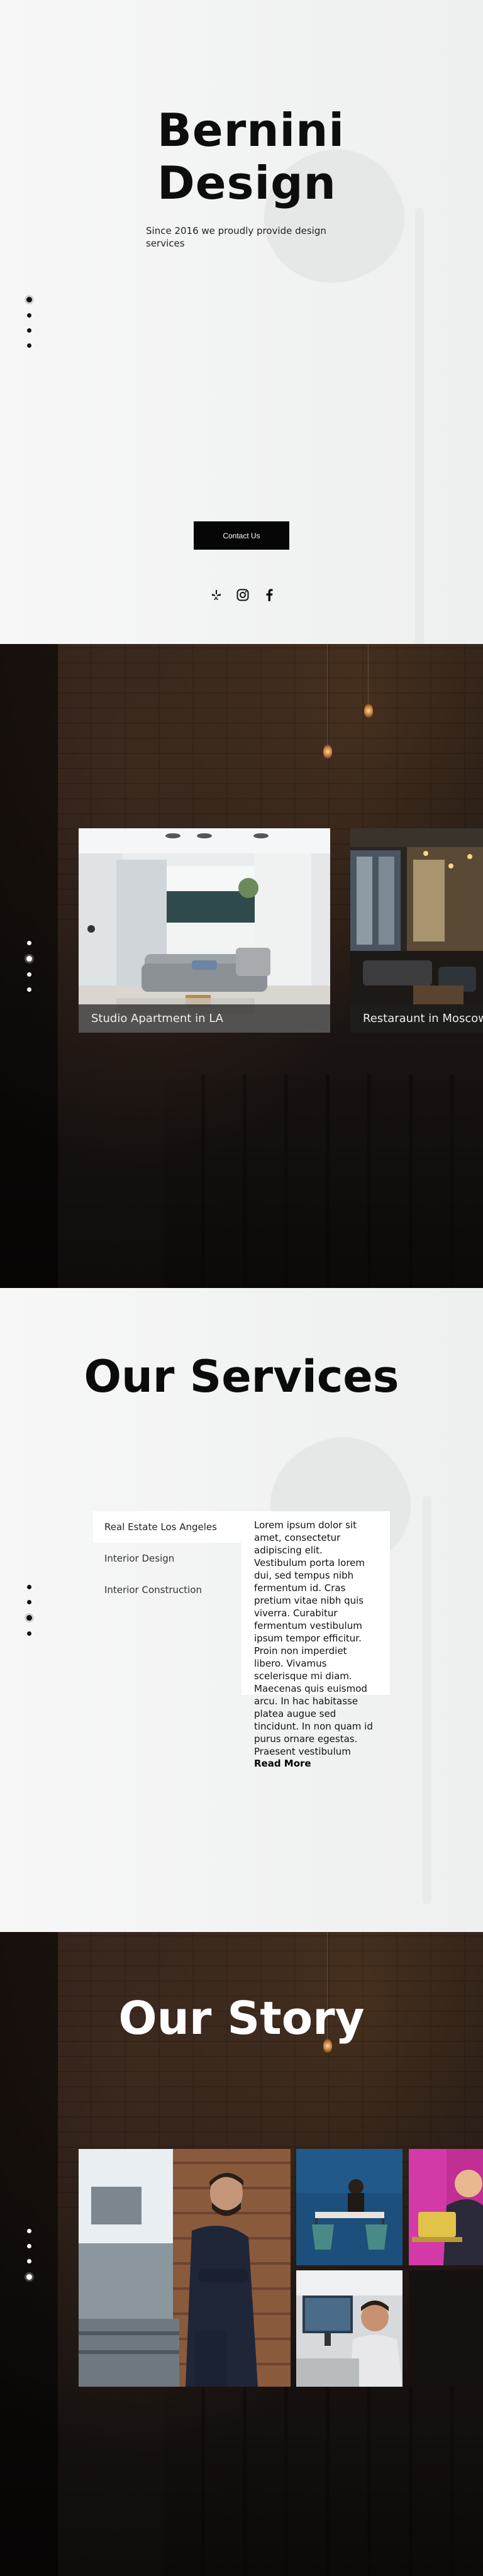 This screenshot has width=483, height=2576. Describe the element at coordinates (446, 2207) in the screenshot. I see `laptop-photo` at that location.